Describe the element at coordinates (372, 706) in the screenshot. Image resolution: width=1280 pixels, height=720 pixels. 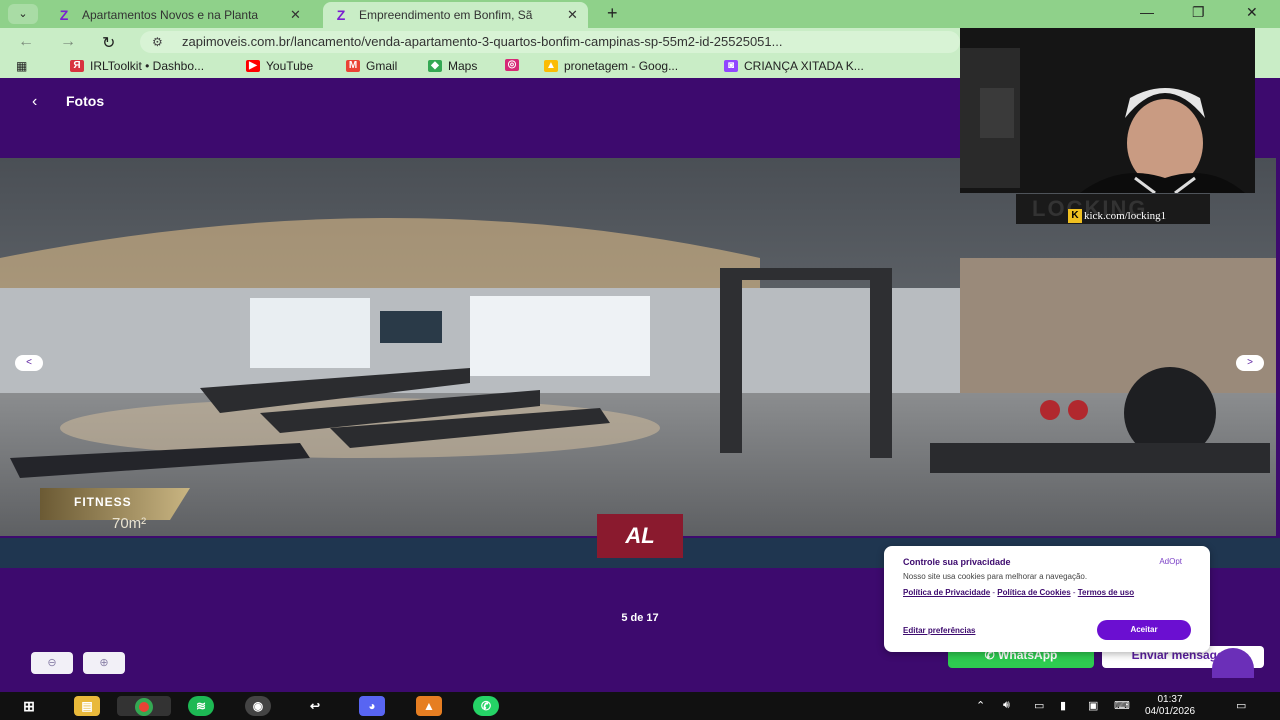
I see `discord-icon: ◕` at that location.